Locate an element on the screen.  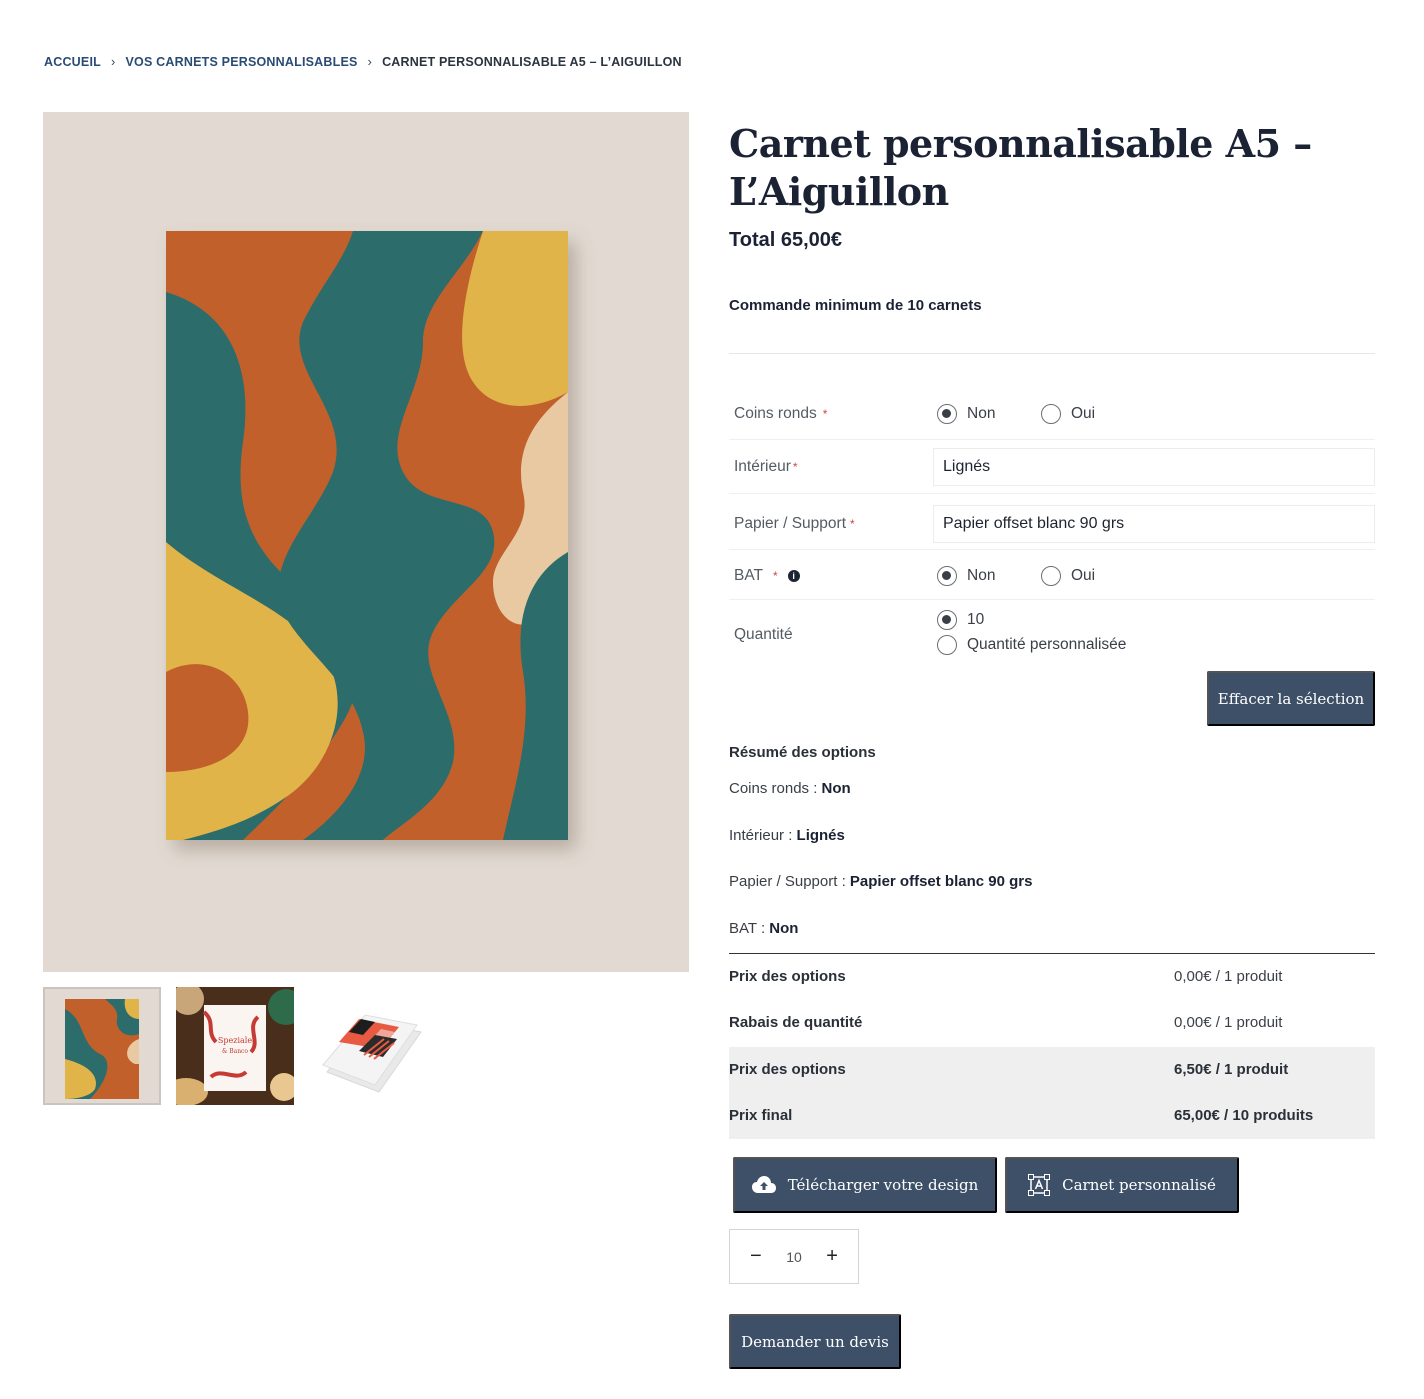
quantite-radio-10: 10 is located at coordinates (960, 620).